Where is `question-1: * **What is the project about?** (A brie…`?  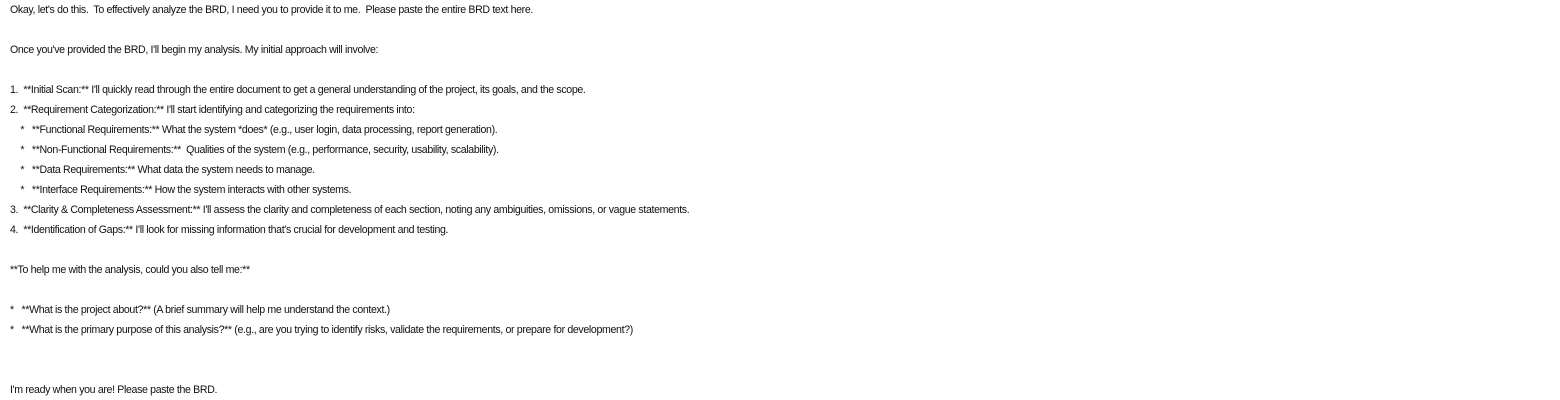
question-1: * **What is the project about?** (A brie… is located at coordinates (200, 310).